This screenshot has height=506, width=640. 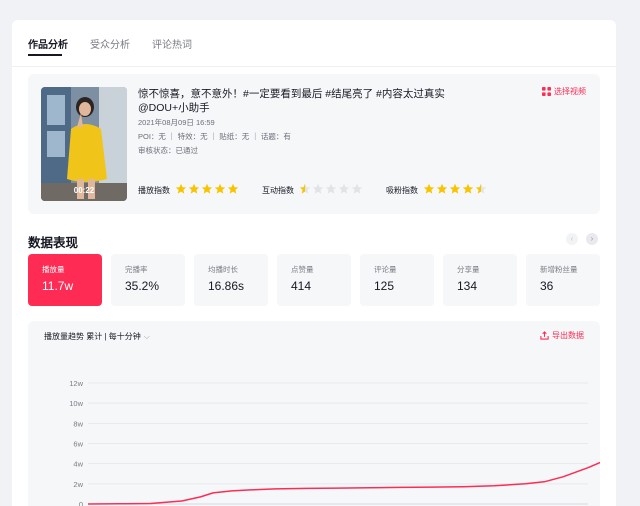 What do you see at coordinates (278, 190) in the screenshot?
I see `rating-label: 互动指数` at bounding box center [278, 190].